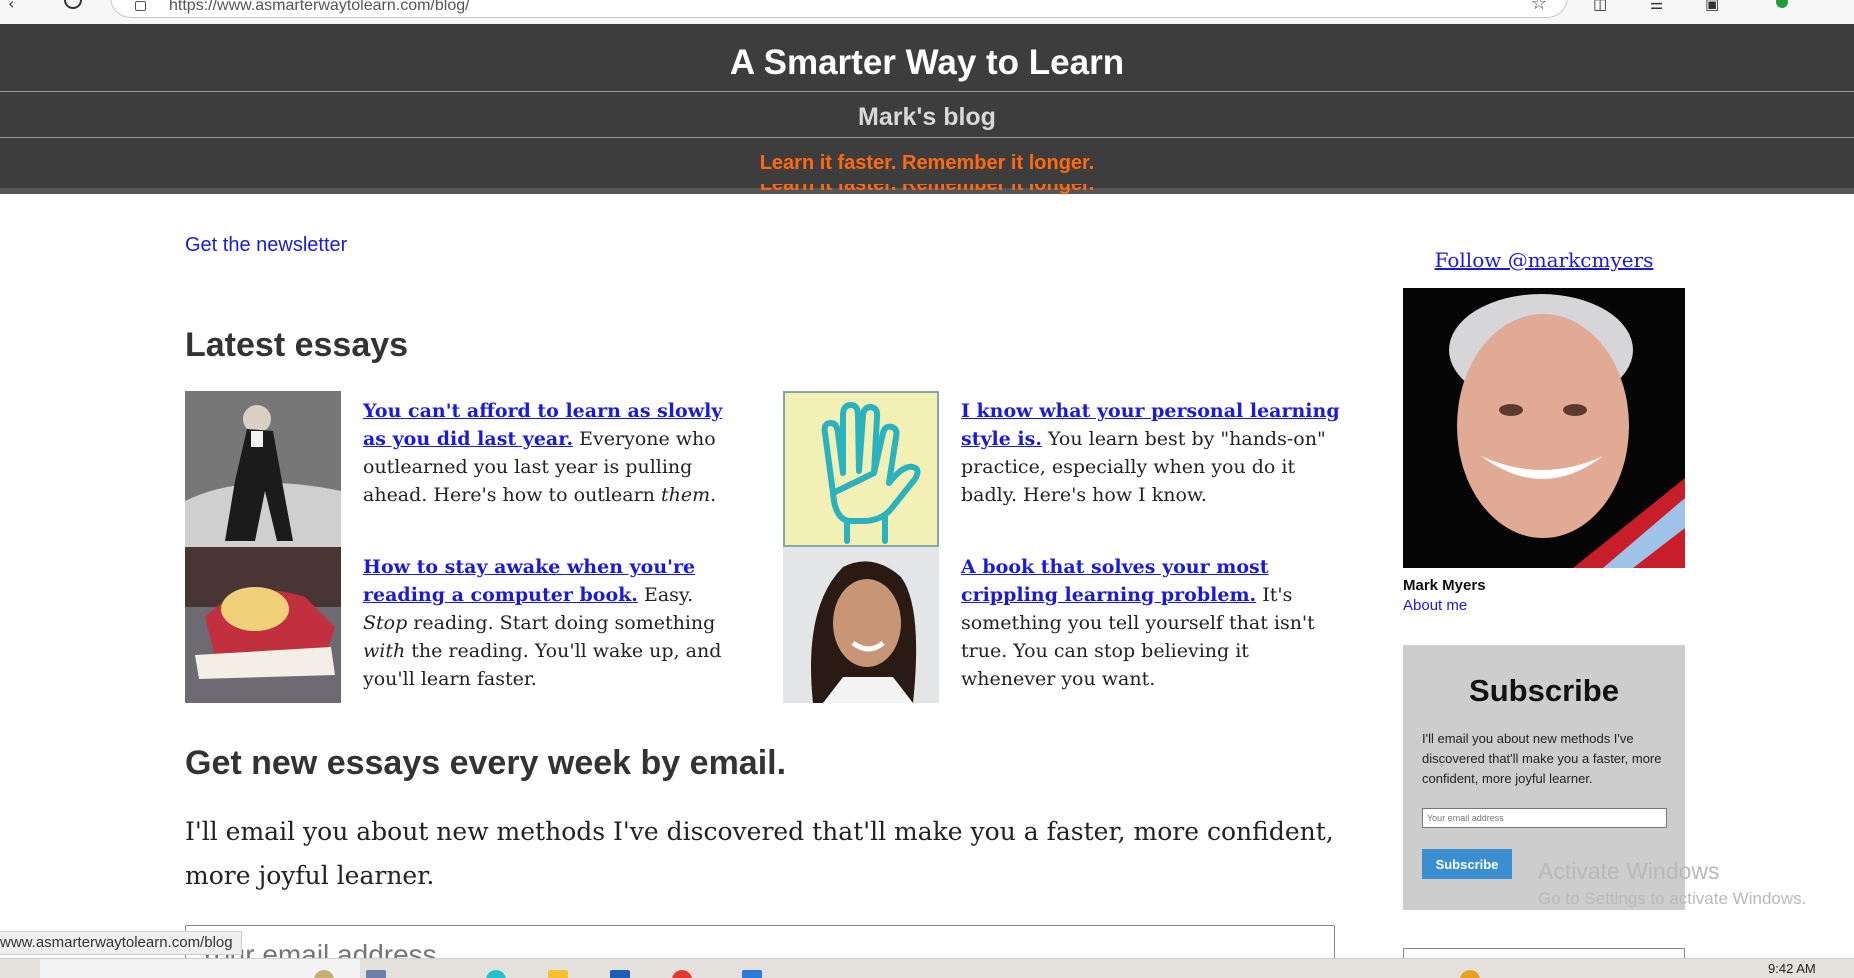 The image size is (1854, 978). I want to click on back-arrow-icon: ‹, so click(11, 6).